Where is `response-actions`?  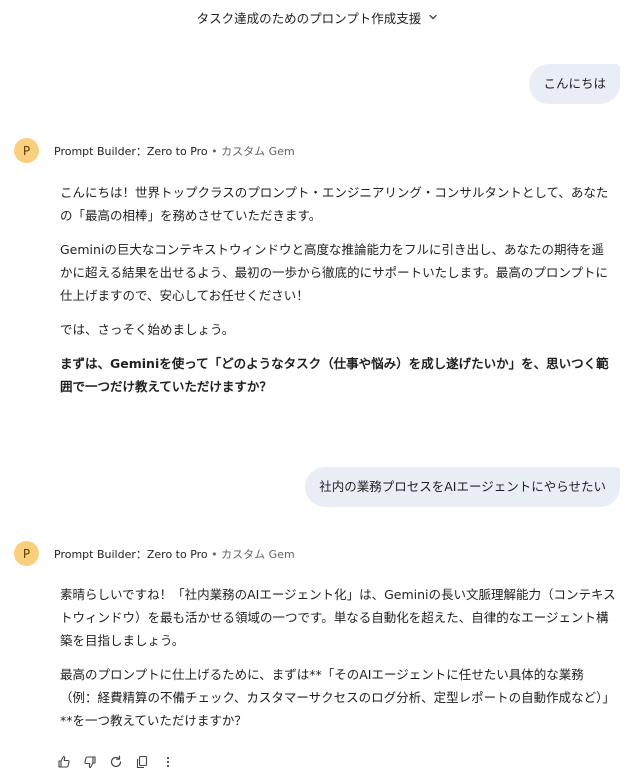
response-actions is located at coordinates (116, 762).